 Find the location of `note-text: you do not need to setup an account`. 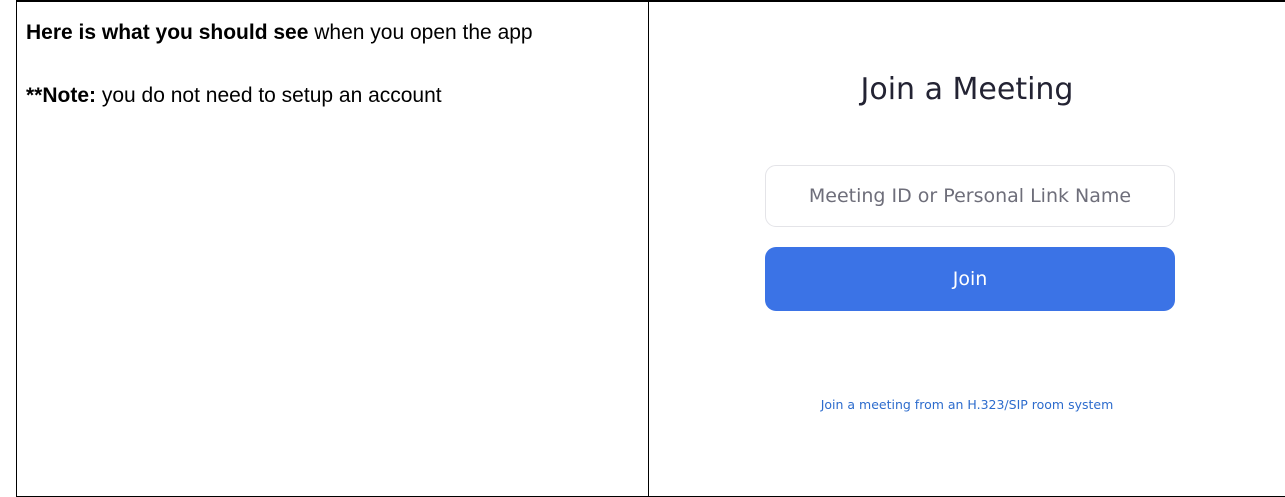

note-text: you do not need to setup an account is located at coordinates (269, 95).